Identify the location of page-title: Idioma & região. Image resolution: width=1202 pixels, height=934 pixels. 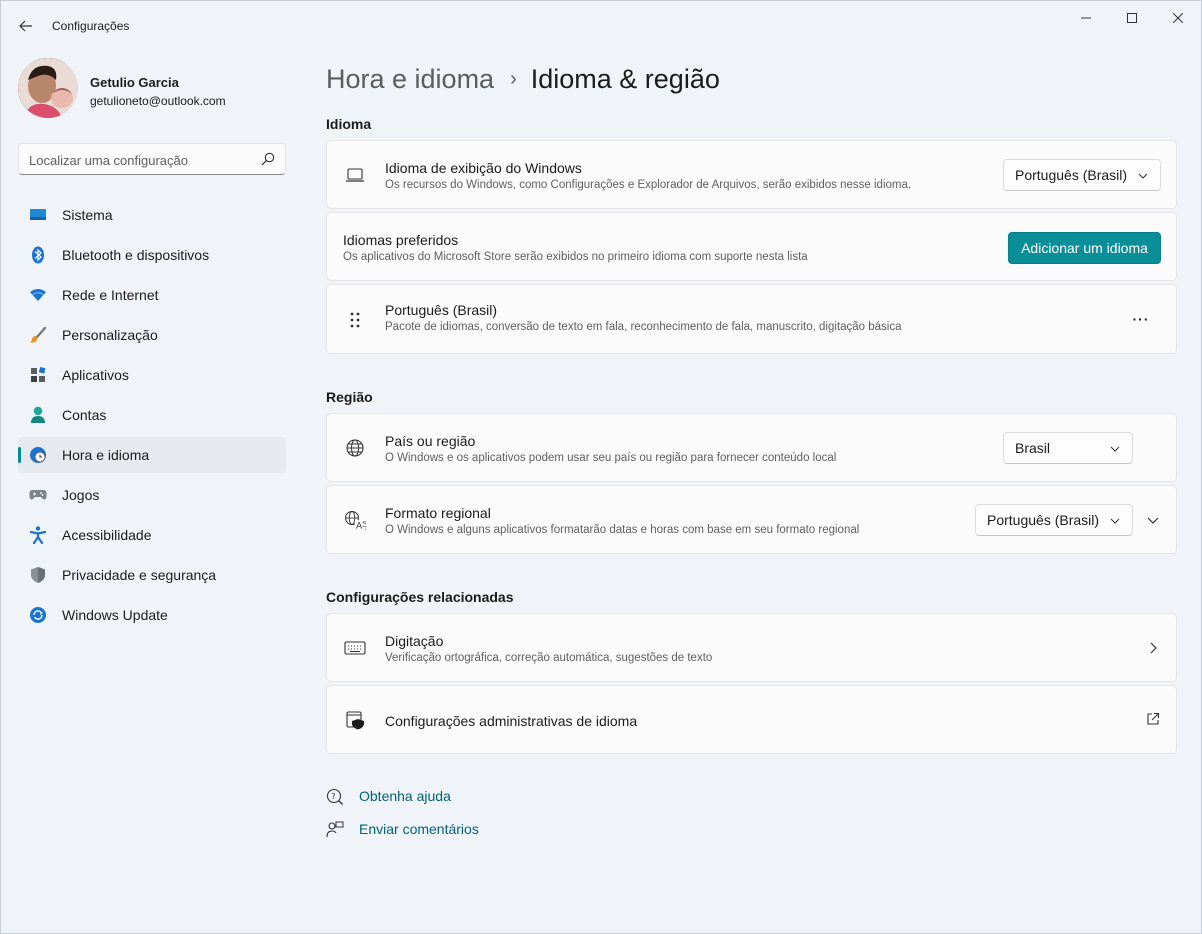
(625, 78).